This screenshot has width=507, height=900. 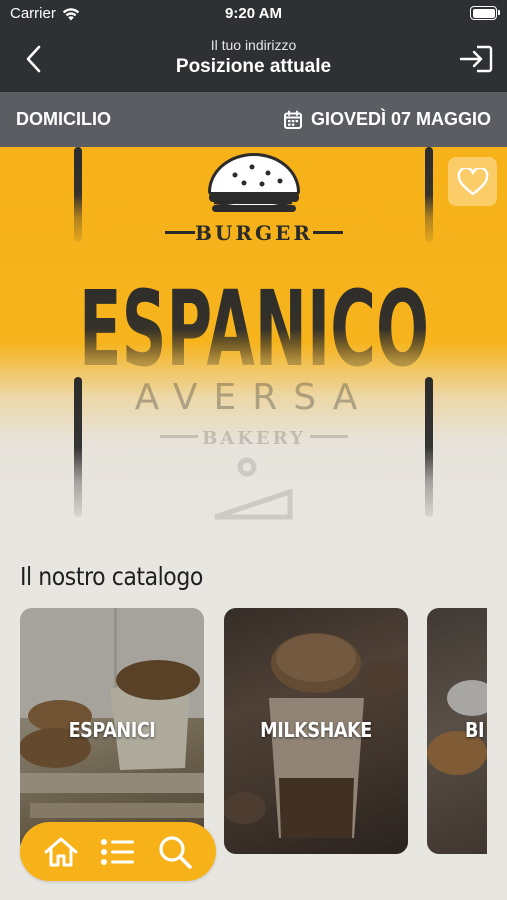 I want to click on cake-icon, so click(x=253, y=488).